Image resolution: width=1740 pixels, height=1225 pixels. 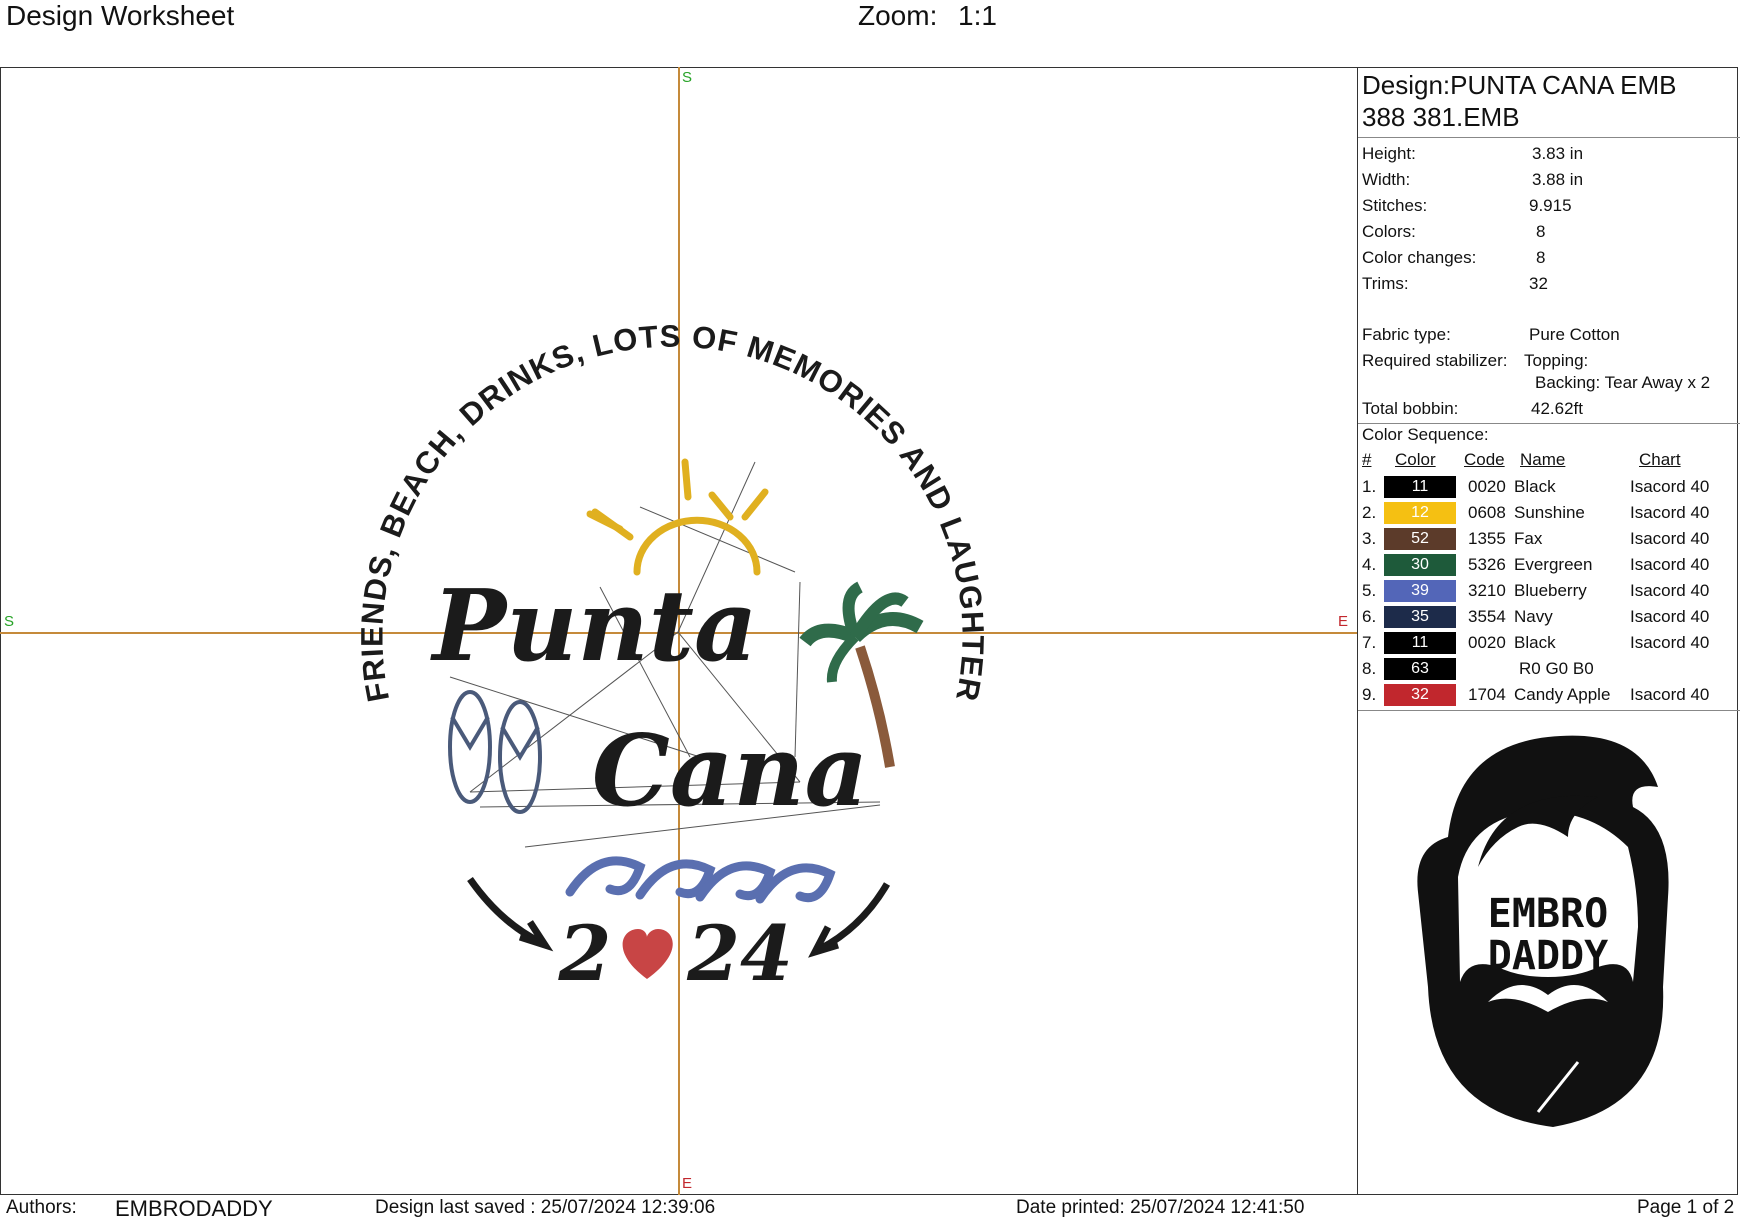 What do you see at coordinates (1419, 257) in the screenshot?
I see `color-changes-label: Color changes:` at bounding box center [1419, 257].